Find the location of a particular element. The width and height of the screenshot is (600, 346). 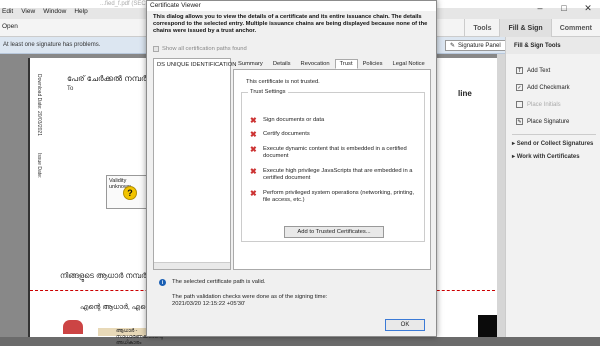

document-scrollbar is located at coordinates (501, 195).